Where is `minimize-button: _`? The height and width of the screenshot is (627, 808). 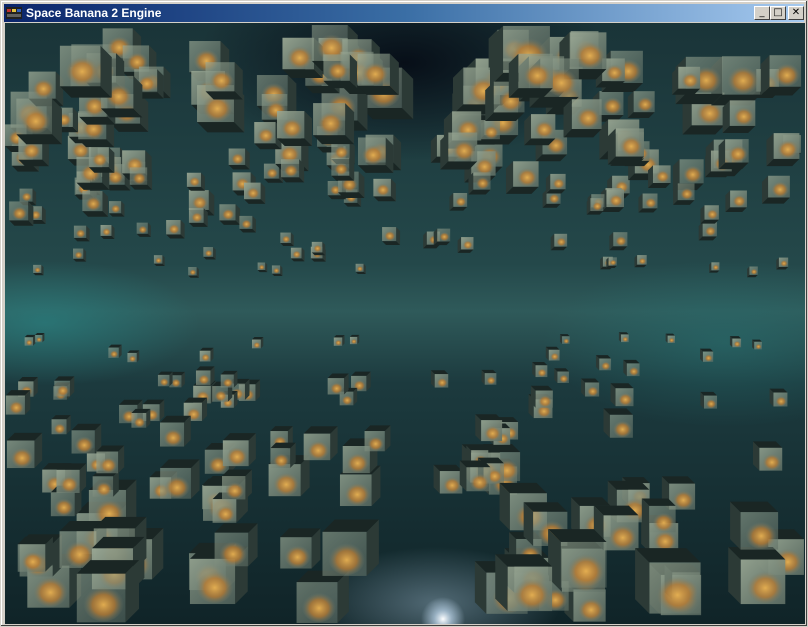
minimize-button: _ is located at coordinates (762, 13).